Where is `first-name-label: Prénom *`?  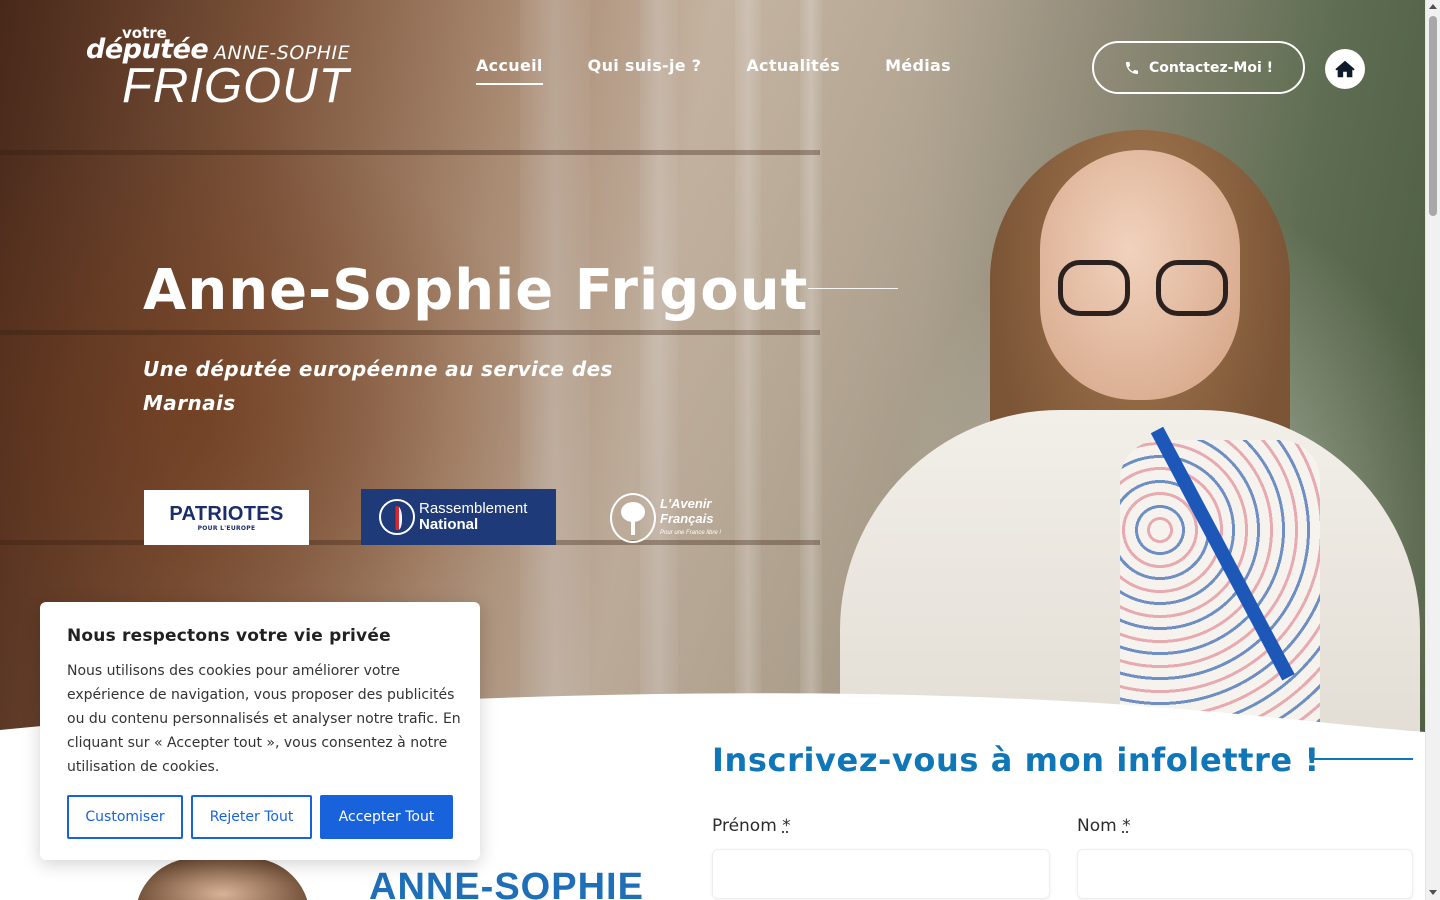
first-name-label: Prénom * is located at coordinates (751, 826).